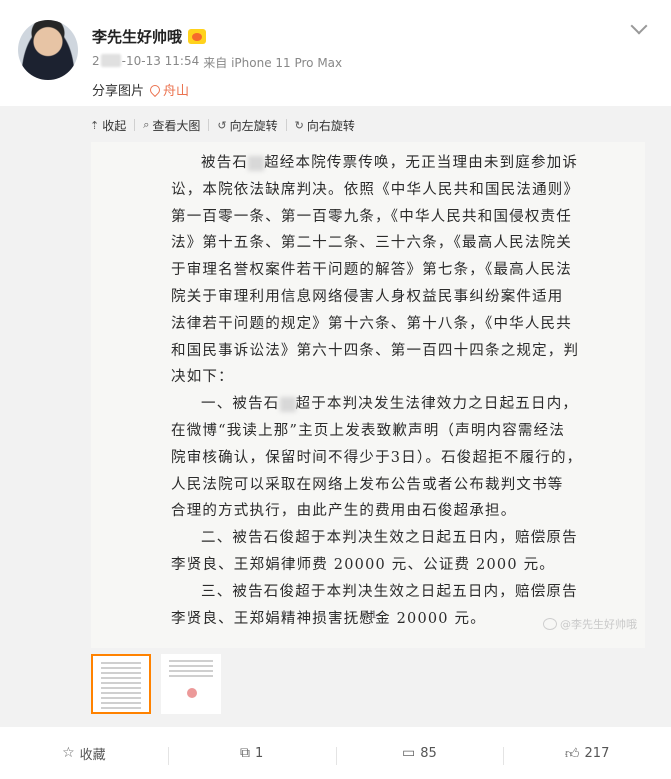  What do you see at coordinates (259, 753) in the screenshot?
I see `repost-count: 1` at bounding box center [259, 753].